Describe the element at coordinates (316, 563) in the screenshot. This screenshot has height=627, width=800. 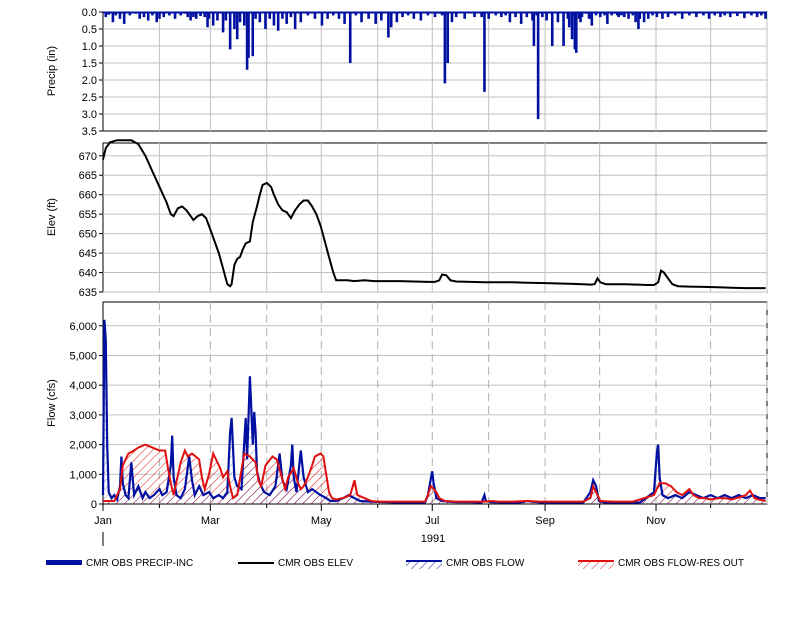
I see `legend-elev-label: CMR OBS ELEV` at that location.